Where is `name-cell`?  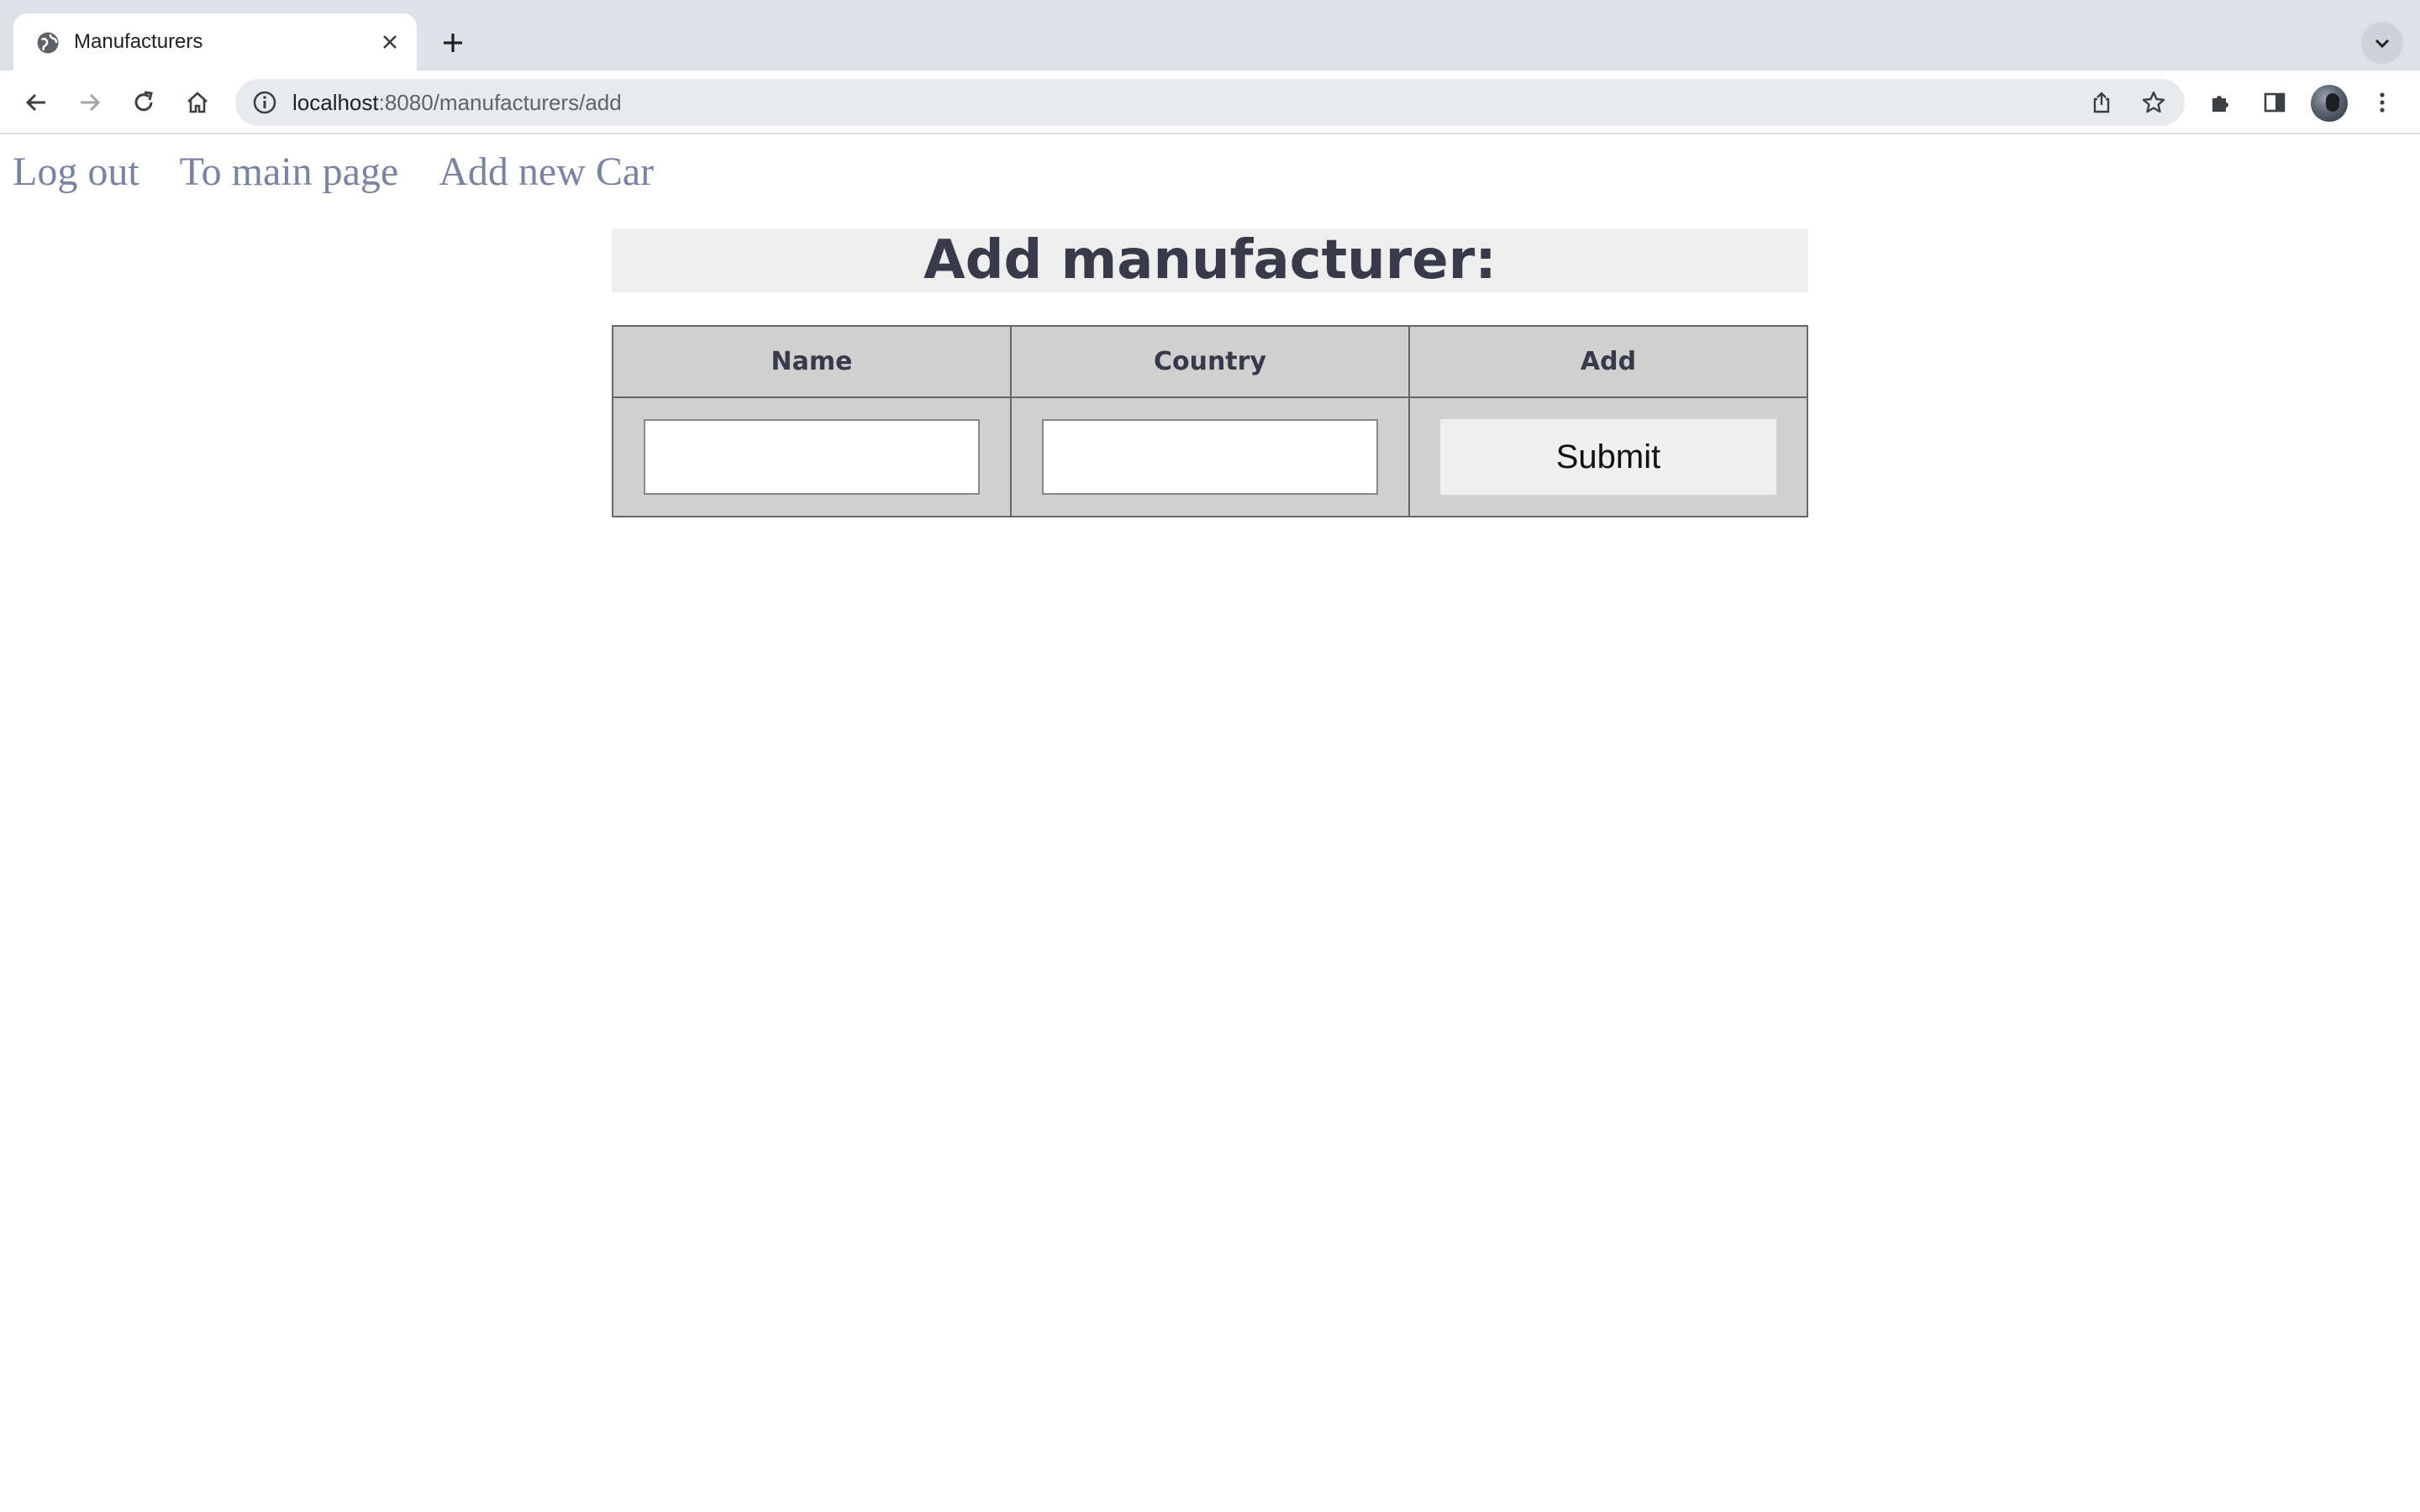
name-cell is located at coordinates (812, 456).